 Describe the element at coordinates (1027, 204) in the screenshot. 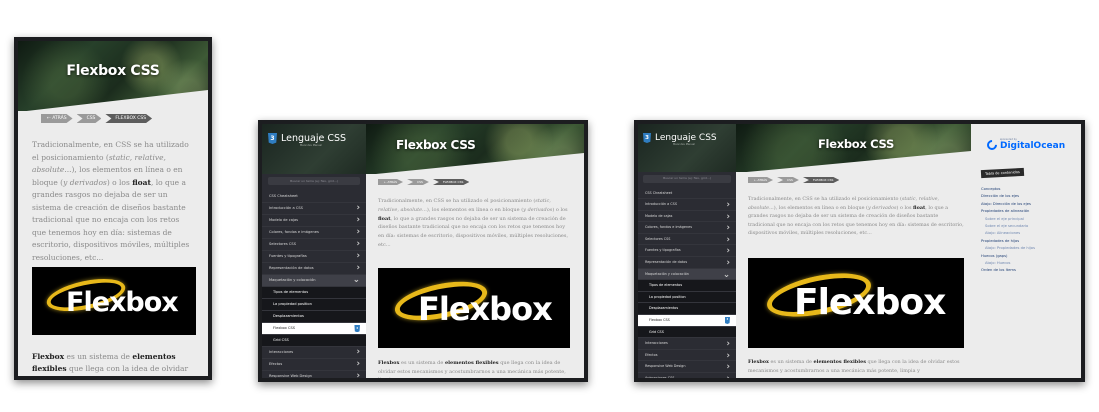

I see `toc-item: Atajo: Dirección de los ejes` at that location.